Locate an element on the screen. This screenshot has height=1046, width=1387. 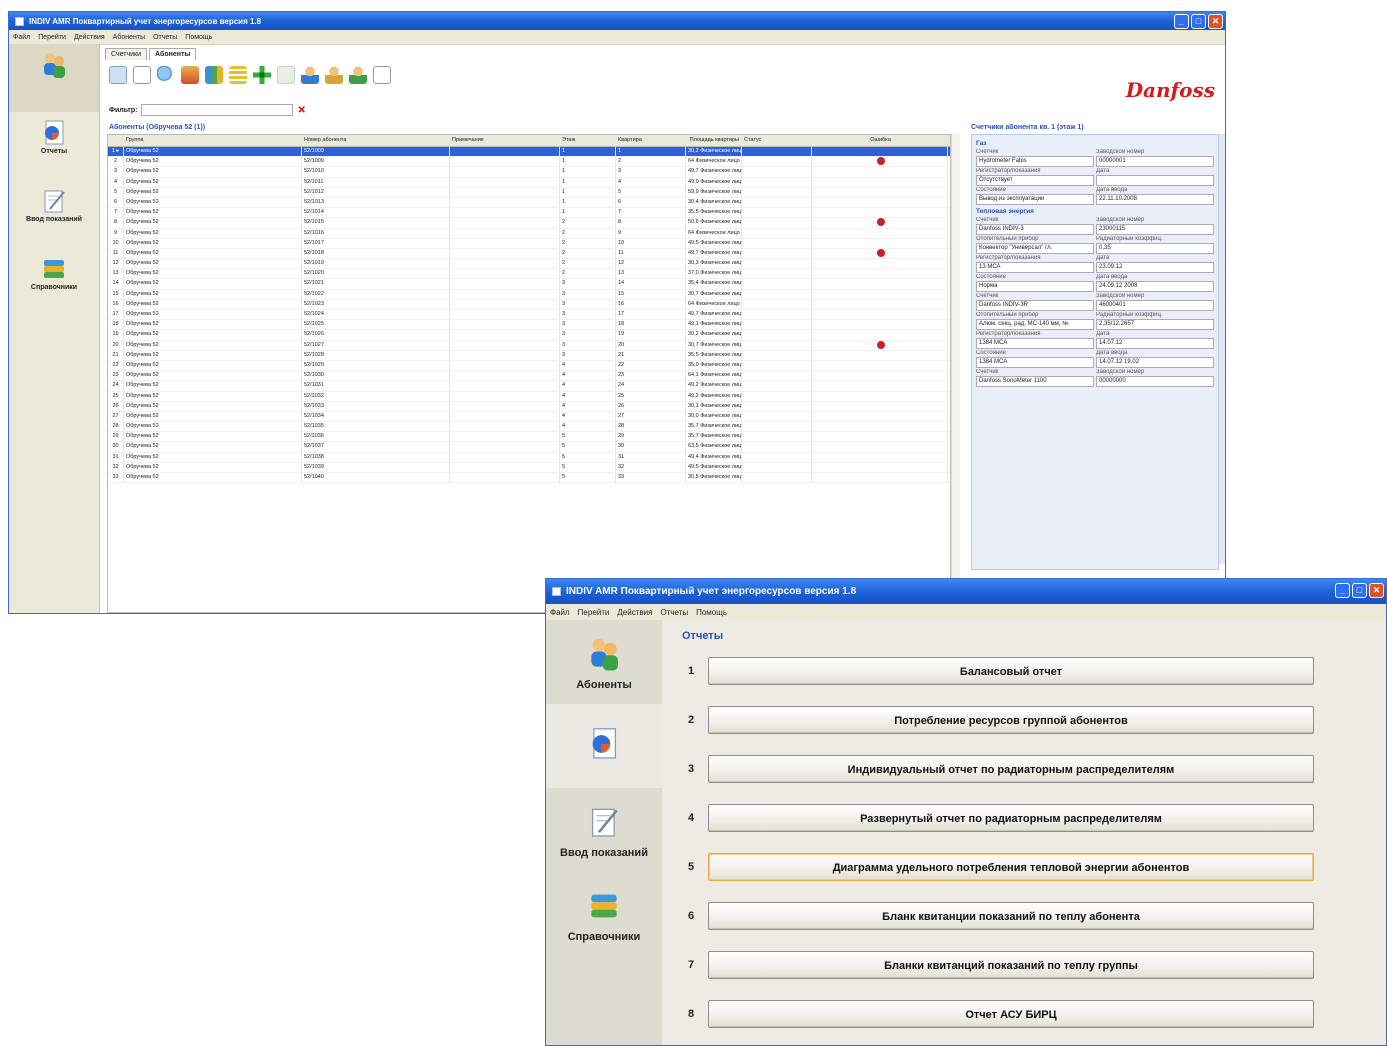
column-header: Квартира is located at coordinates (651, 140).